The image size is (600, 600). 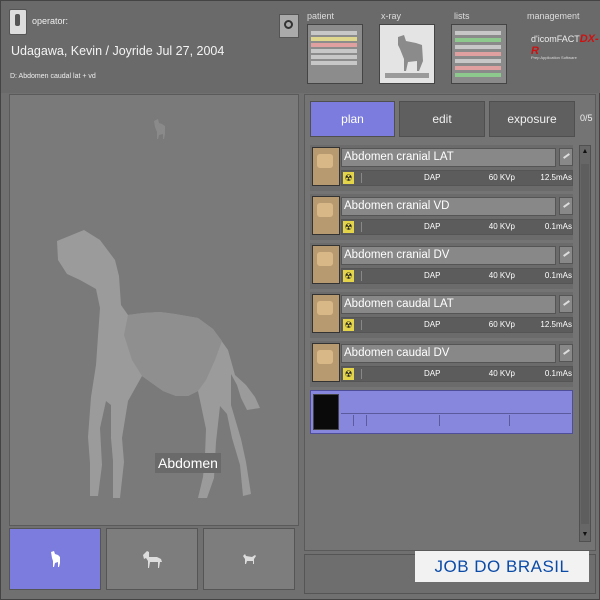 I want to click on nav-tab-patient: patient, so click(x=337, y=48).